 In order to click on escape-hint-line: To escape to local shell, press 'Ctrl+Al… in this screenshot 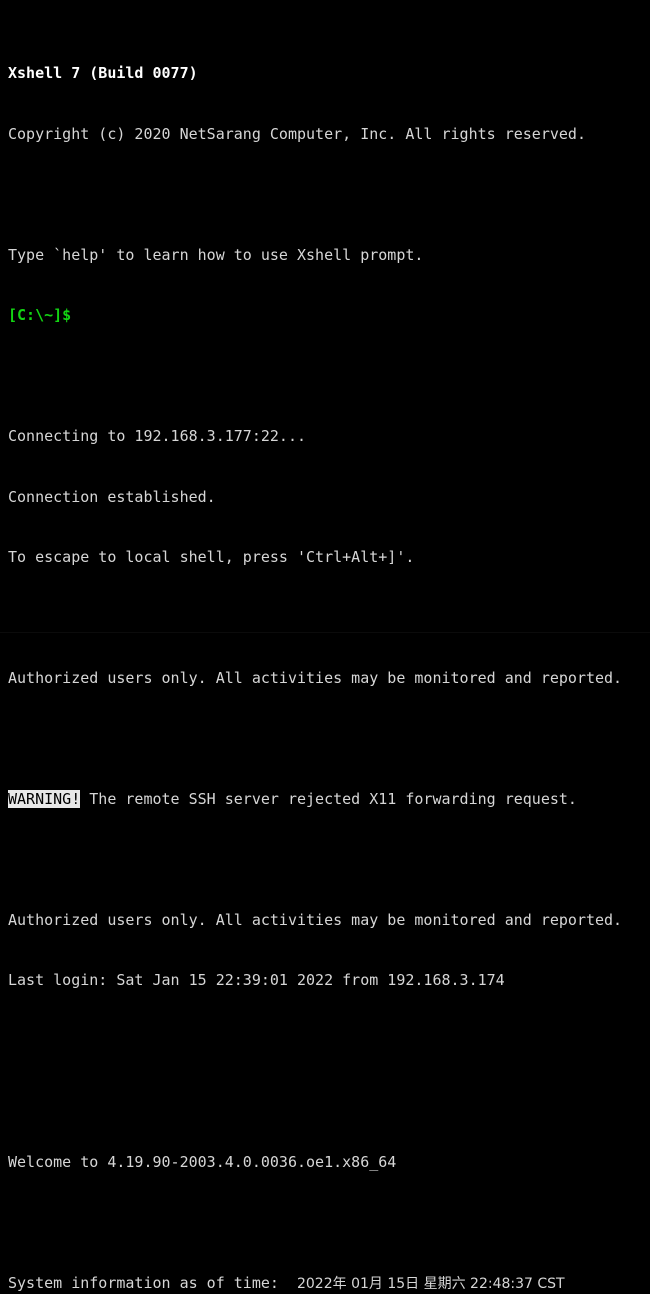, I will do `click(211, 557)`.